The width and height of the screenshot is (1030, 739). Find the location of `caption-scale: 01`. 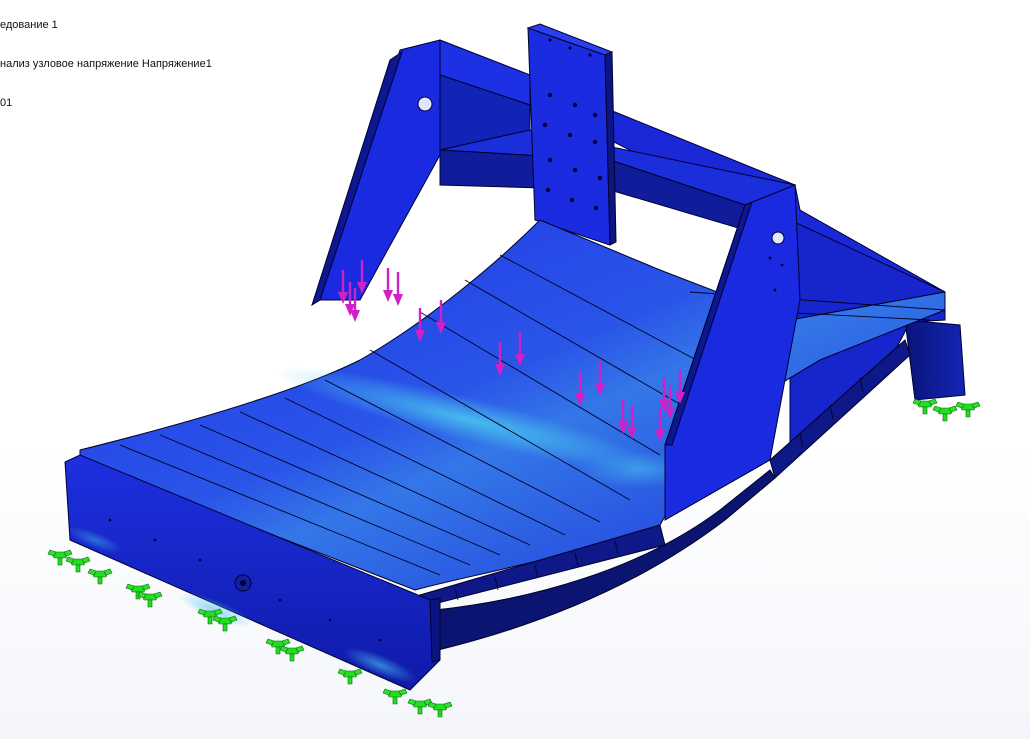

caption-scale: 01 is located at coordinates (6, 103).